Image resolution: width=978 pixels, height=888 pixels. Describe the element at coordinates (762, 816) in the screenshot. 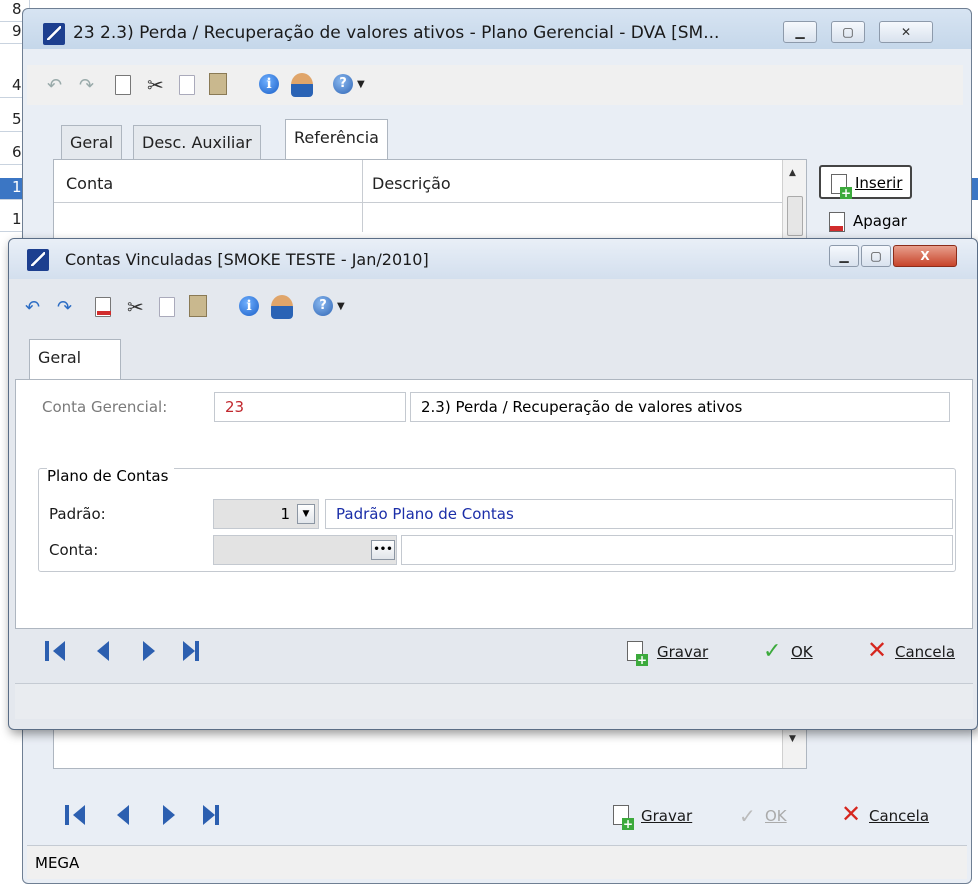

I see `back-ok-button: ✓ OK` at that location.